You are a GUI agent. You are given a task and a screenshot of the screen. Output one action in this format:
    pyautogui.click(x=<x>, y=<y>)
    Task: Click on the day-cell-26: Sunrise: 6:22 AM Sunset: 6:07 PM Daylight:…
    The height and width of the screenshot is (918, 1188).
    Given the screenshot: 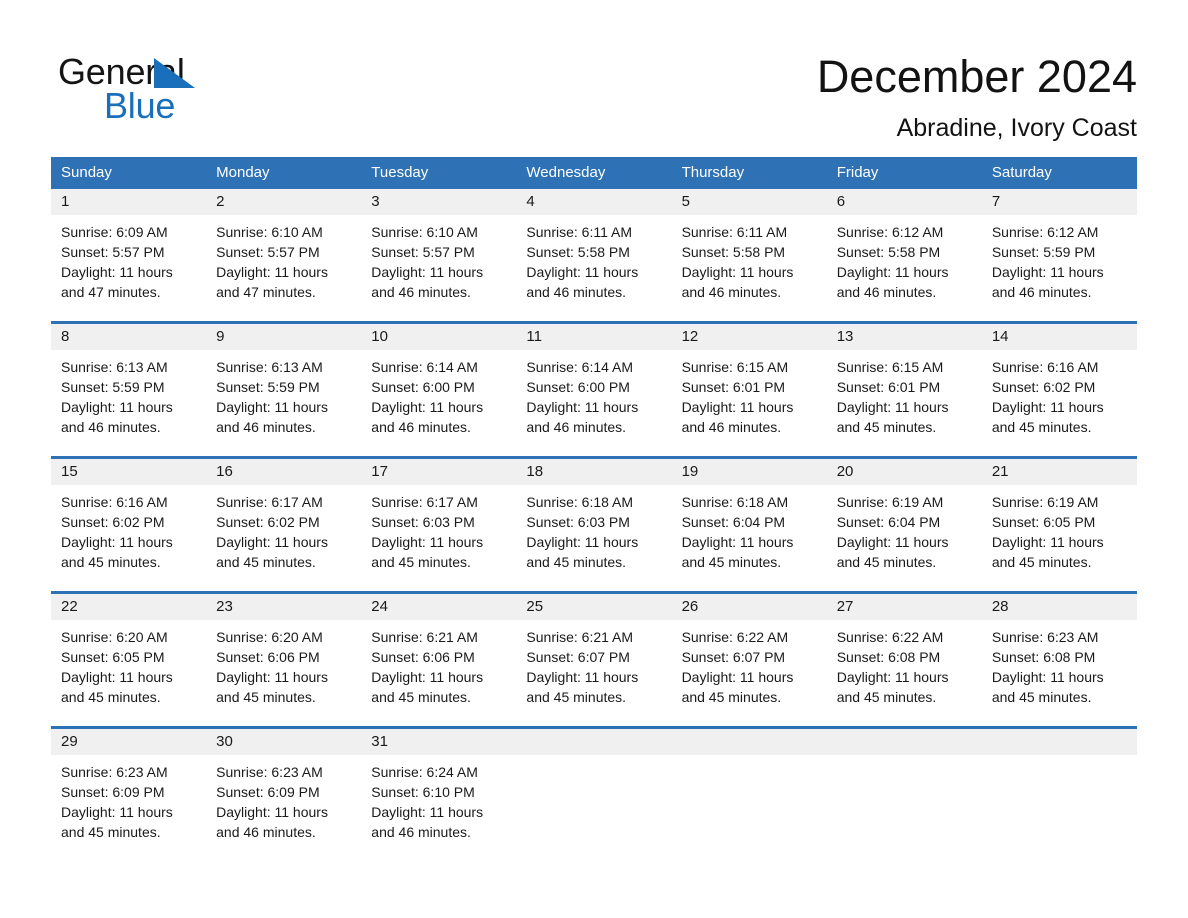 What is the action you would take?
    pyautogui.click(x=749, y=670)
    